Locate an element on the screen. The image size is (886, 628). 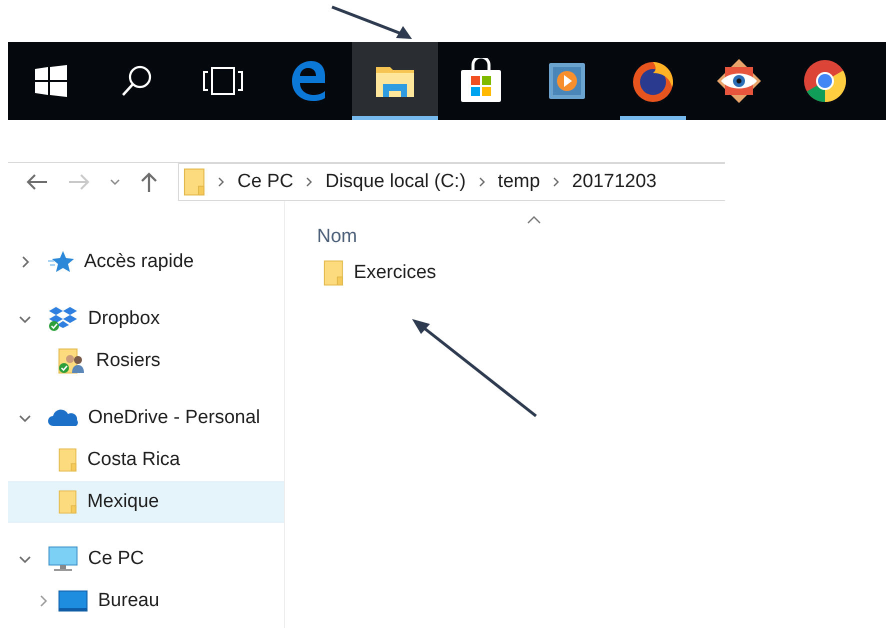
tree-item: Costa Rica is located at coordinates (146, 460).